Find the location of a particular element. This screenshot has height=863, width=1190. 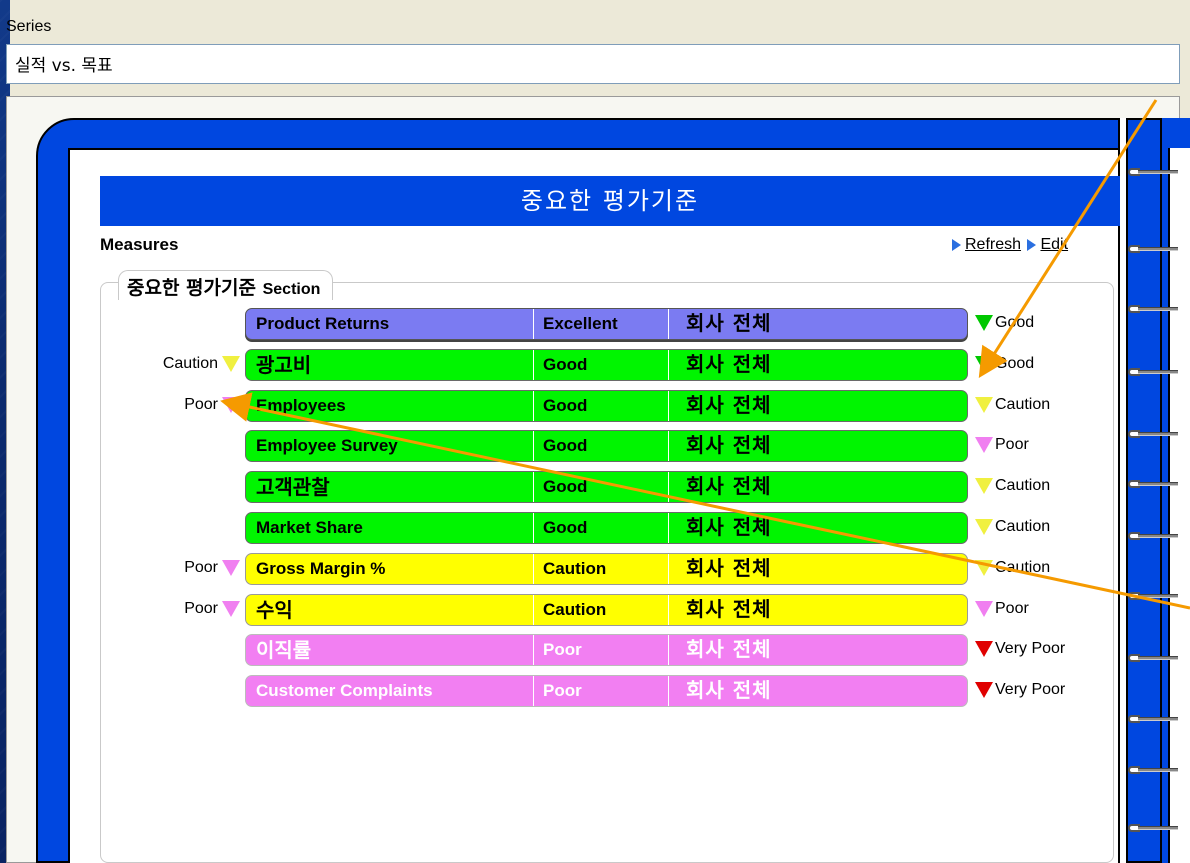

trend-indicator: Very Poor is located at coordinates (1020, 649).